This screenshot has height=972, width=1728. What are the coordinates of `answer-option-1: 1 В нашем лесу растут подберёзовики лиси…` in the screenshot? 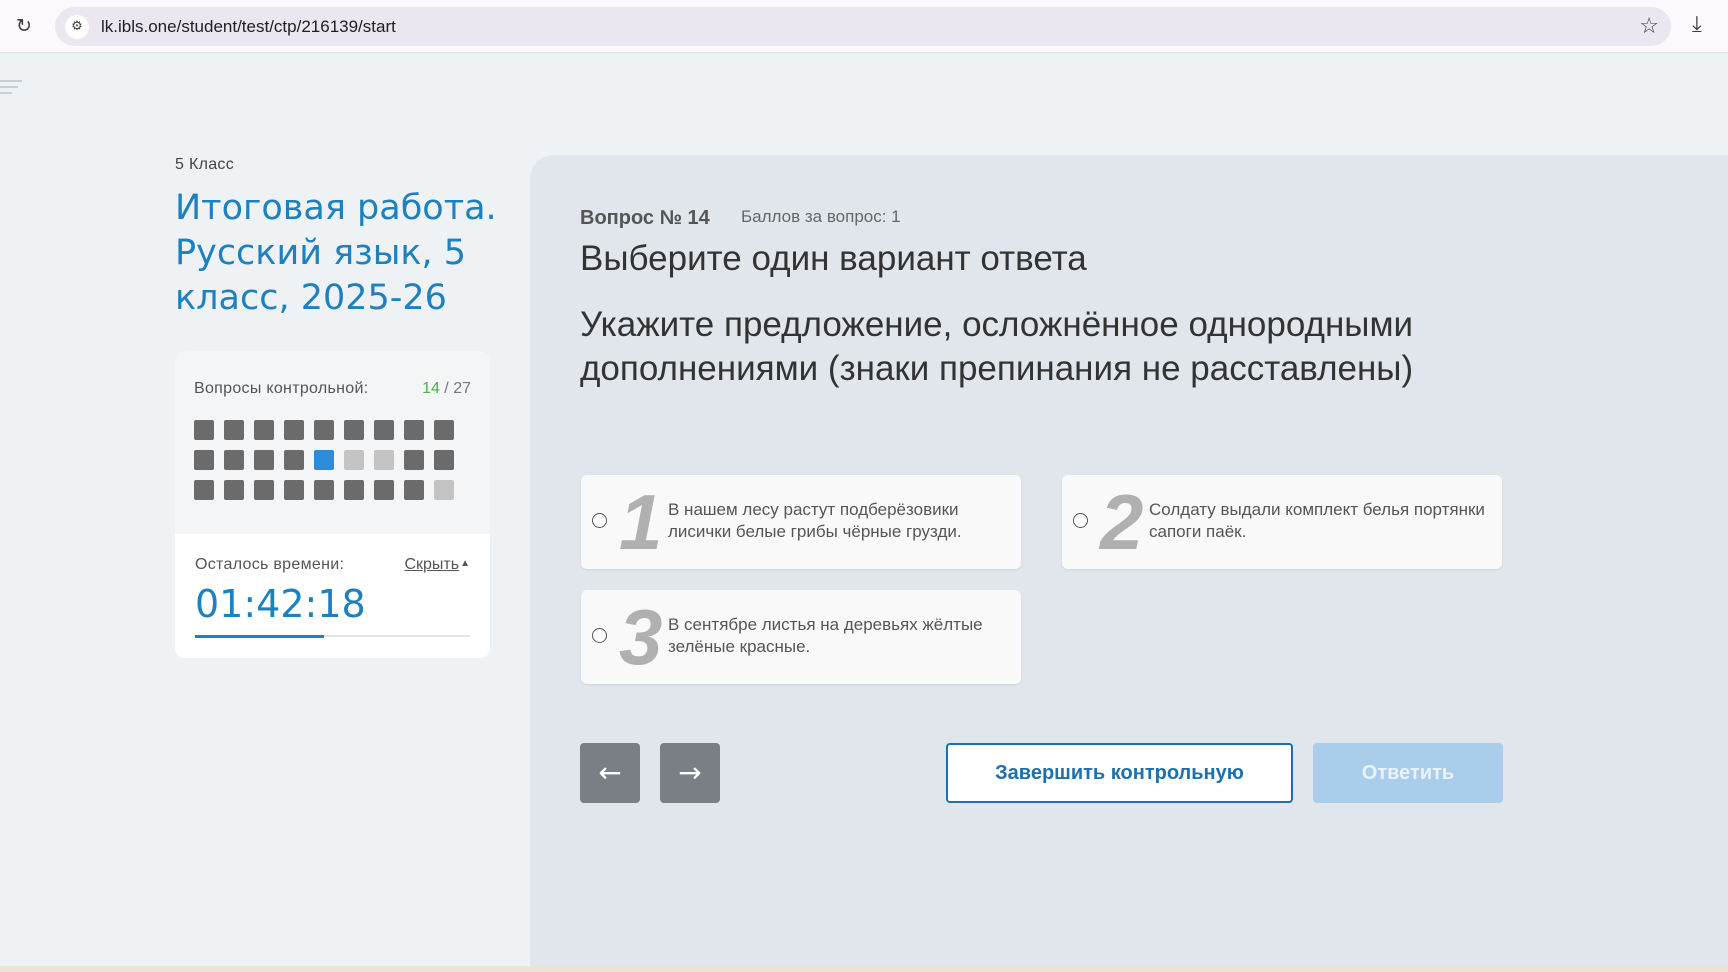 It's located at (801, 522).